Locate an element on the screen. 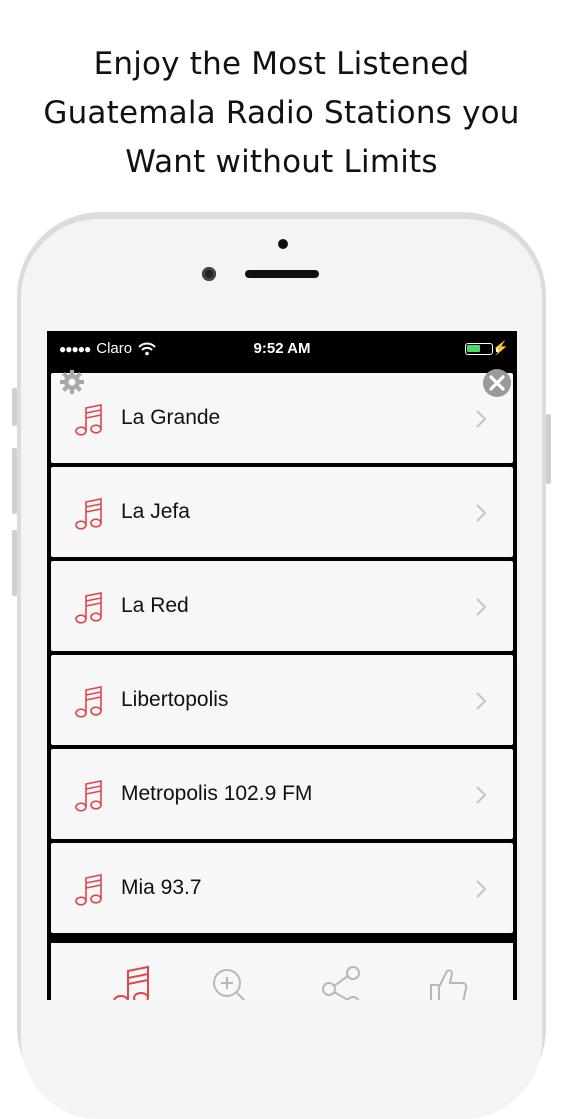  station-row: La Jefa is located at coordinates (282, 512).